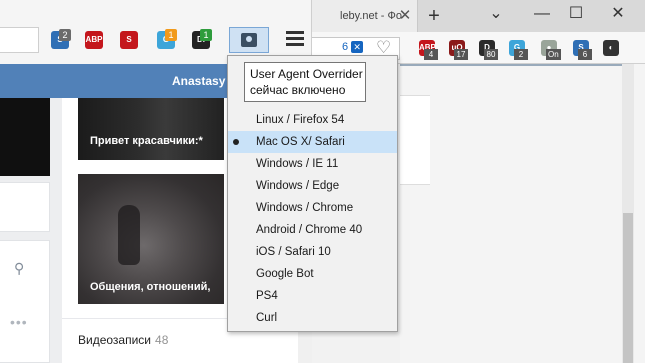 This screenshot has height=363, width=645. What do you see at coordinates (297, 164) in the screenshot?
I see `user-agent-option-label: Windows / IE 11` at bounding box center [297, 164].